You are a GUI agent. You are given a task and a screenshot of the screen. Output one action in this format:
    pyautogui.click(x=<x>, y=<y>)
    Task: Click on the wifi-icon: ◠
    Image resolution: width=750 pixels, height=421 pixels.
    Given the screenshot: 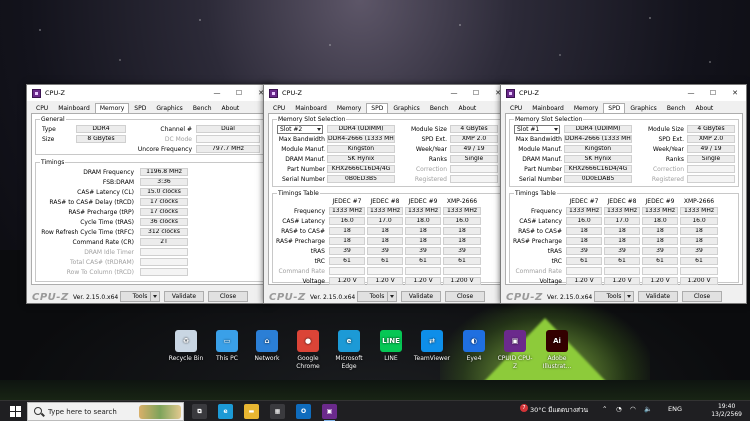 What is the action you would take?
    pyautogui.click(x=633, y=409)
    